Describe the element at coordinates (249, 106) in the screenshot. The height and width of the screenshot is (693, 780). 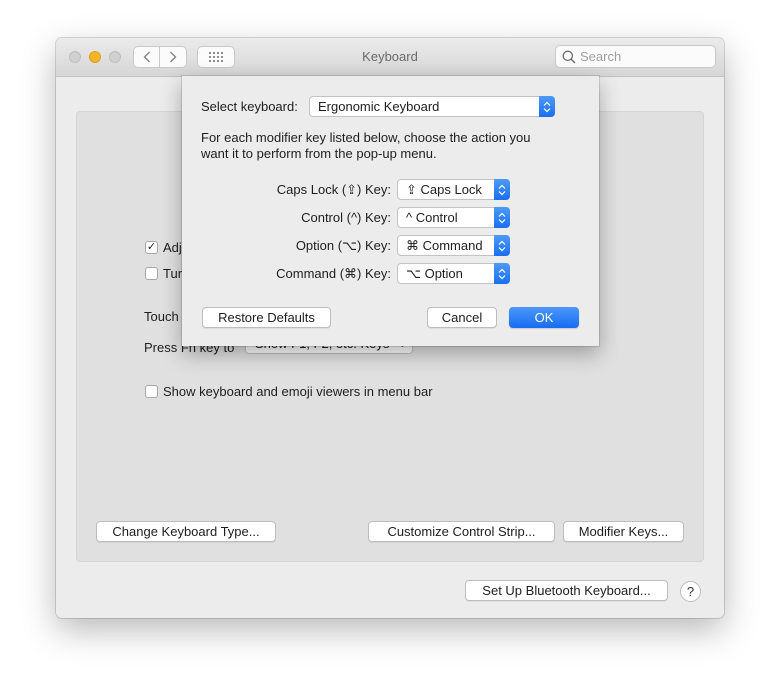
I see `select-keyboard-label: Select keyboard:` at that location.